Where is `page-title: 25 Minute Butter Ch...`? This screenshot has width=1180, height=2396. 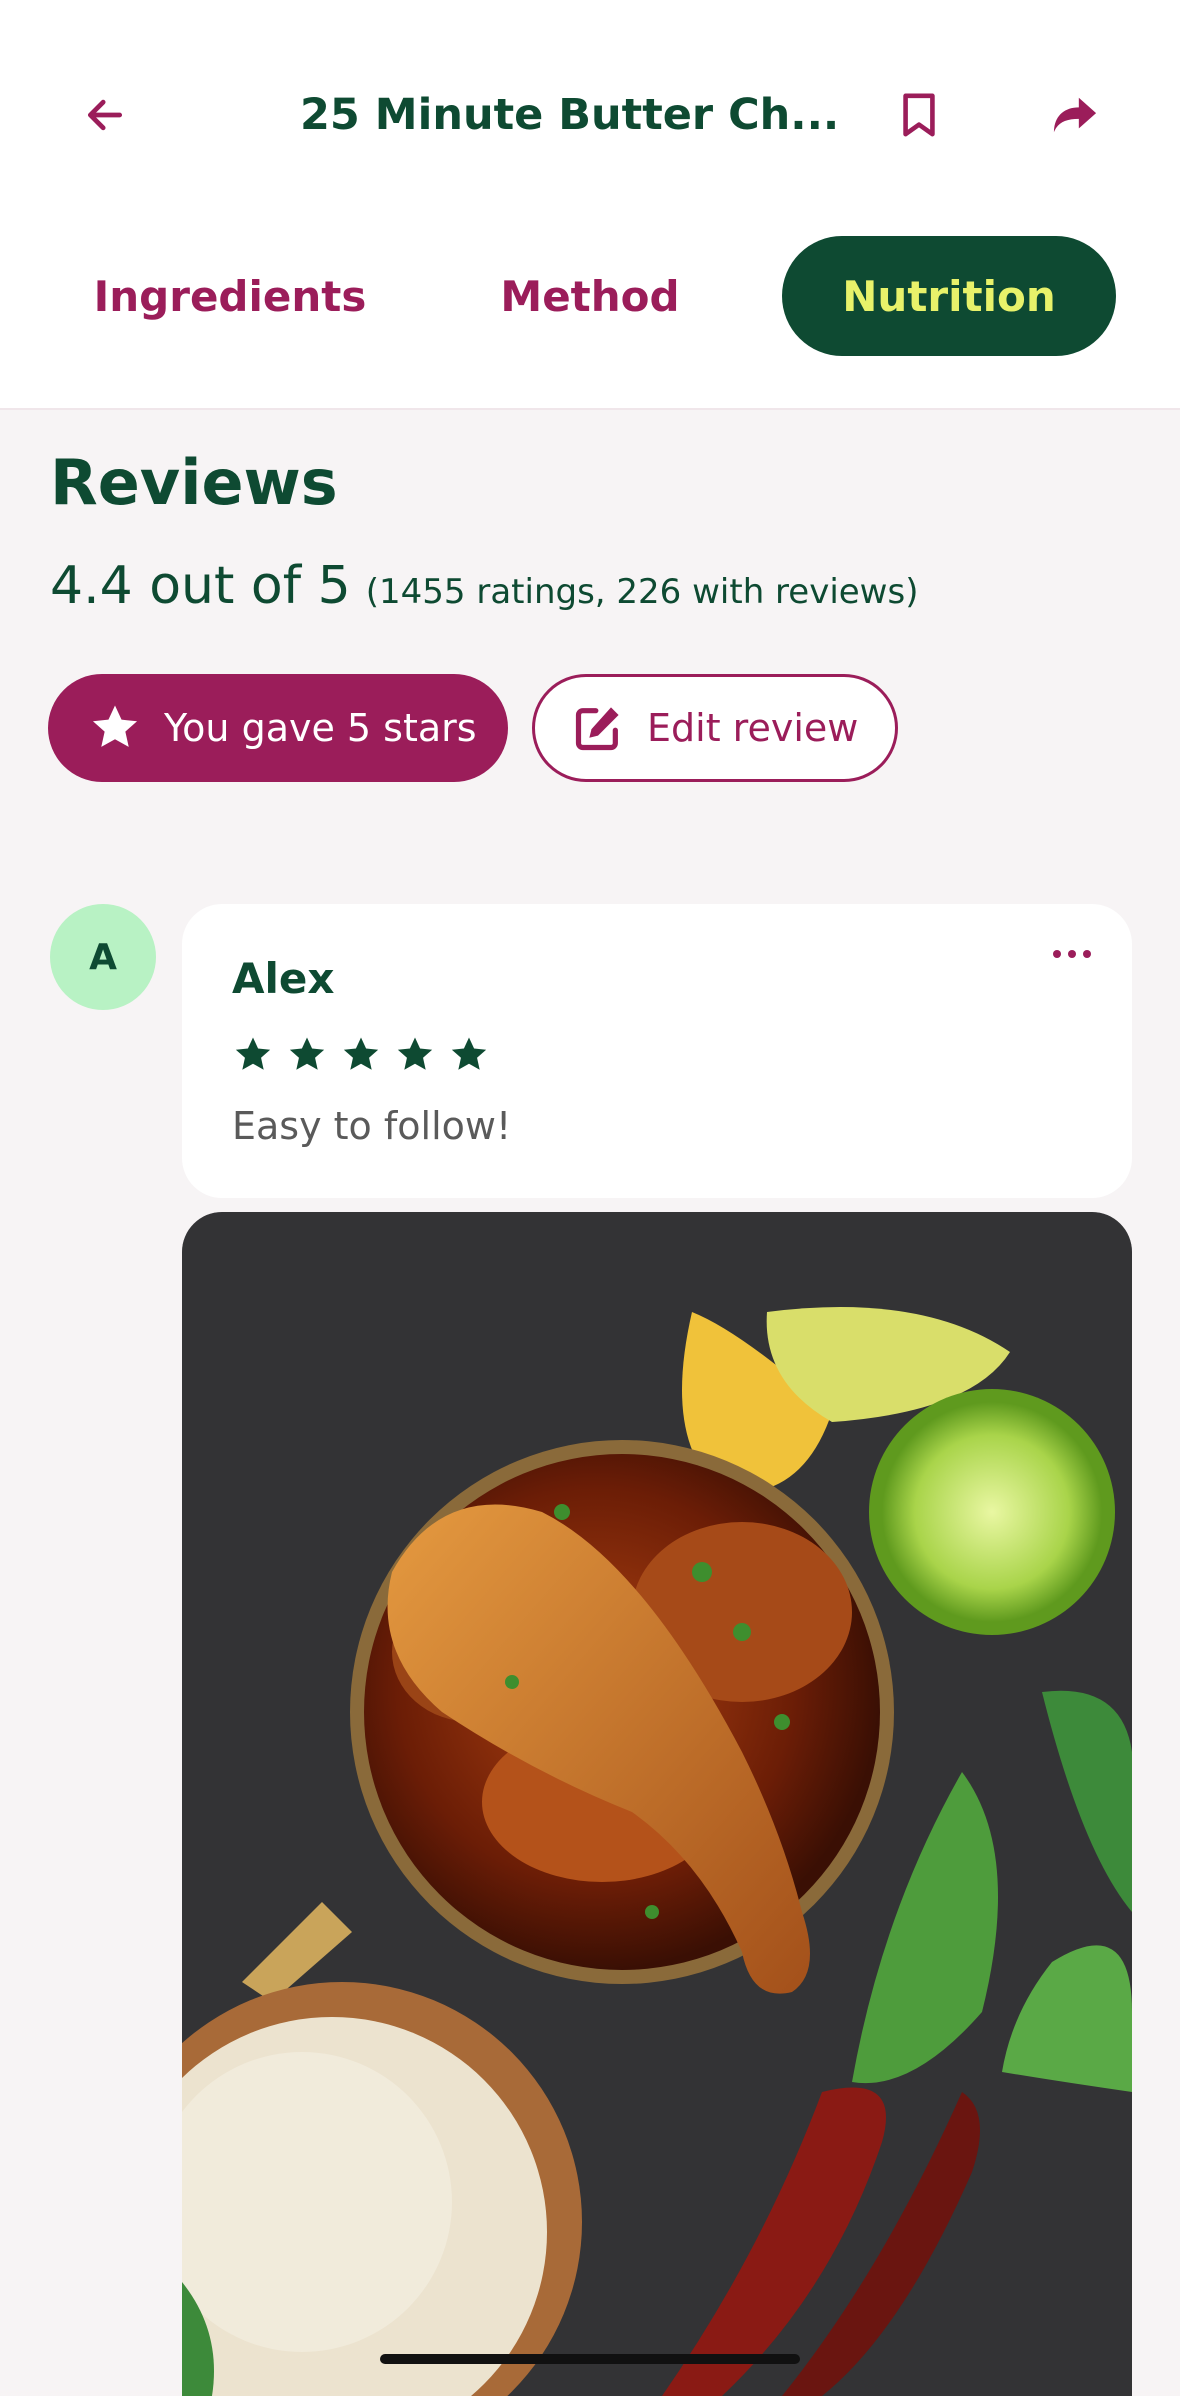 page-title: 25 Minute Butter Ch... is located at coordinates (570, 115).